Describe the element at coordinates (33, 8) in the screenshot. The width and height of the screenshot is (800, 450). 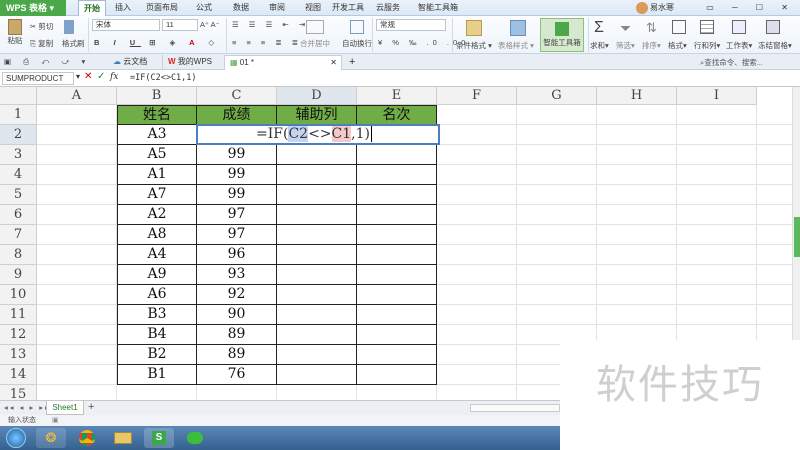
I see `app-menu-button: WPS 表格 ▾` at that location.